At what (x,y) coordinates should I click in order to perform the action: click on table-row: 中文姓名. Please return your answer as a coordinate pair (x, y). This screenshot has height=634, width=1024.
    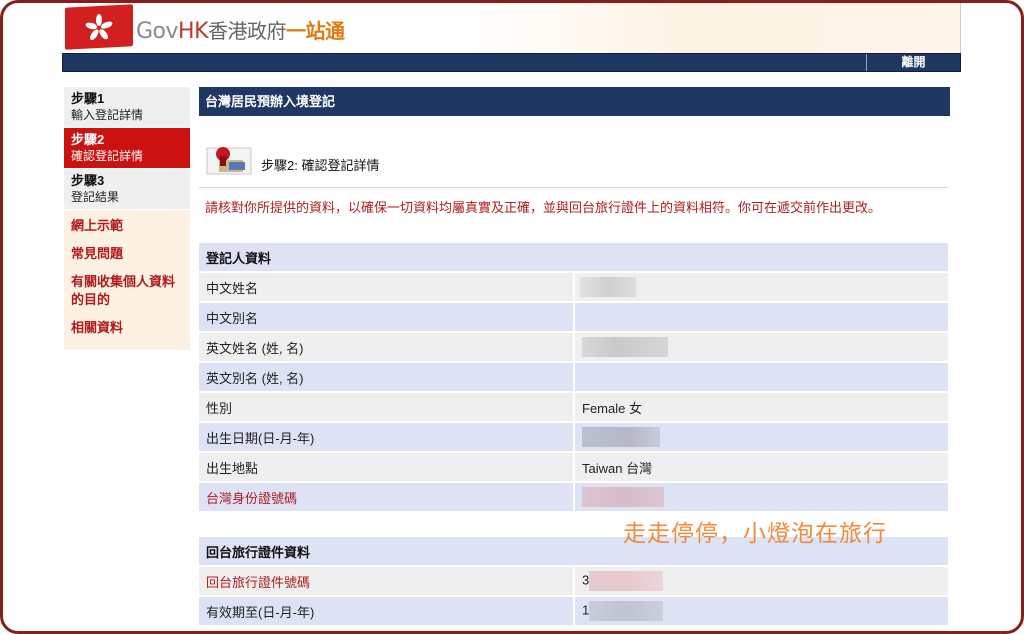
    Looking at the image, I should click on (573, 287).